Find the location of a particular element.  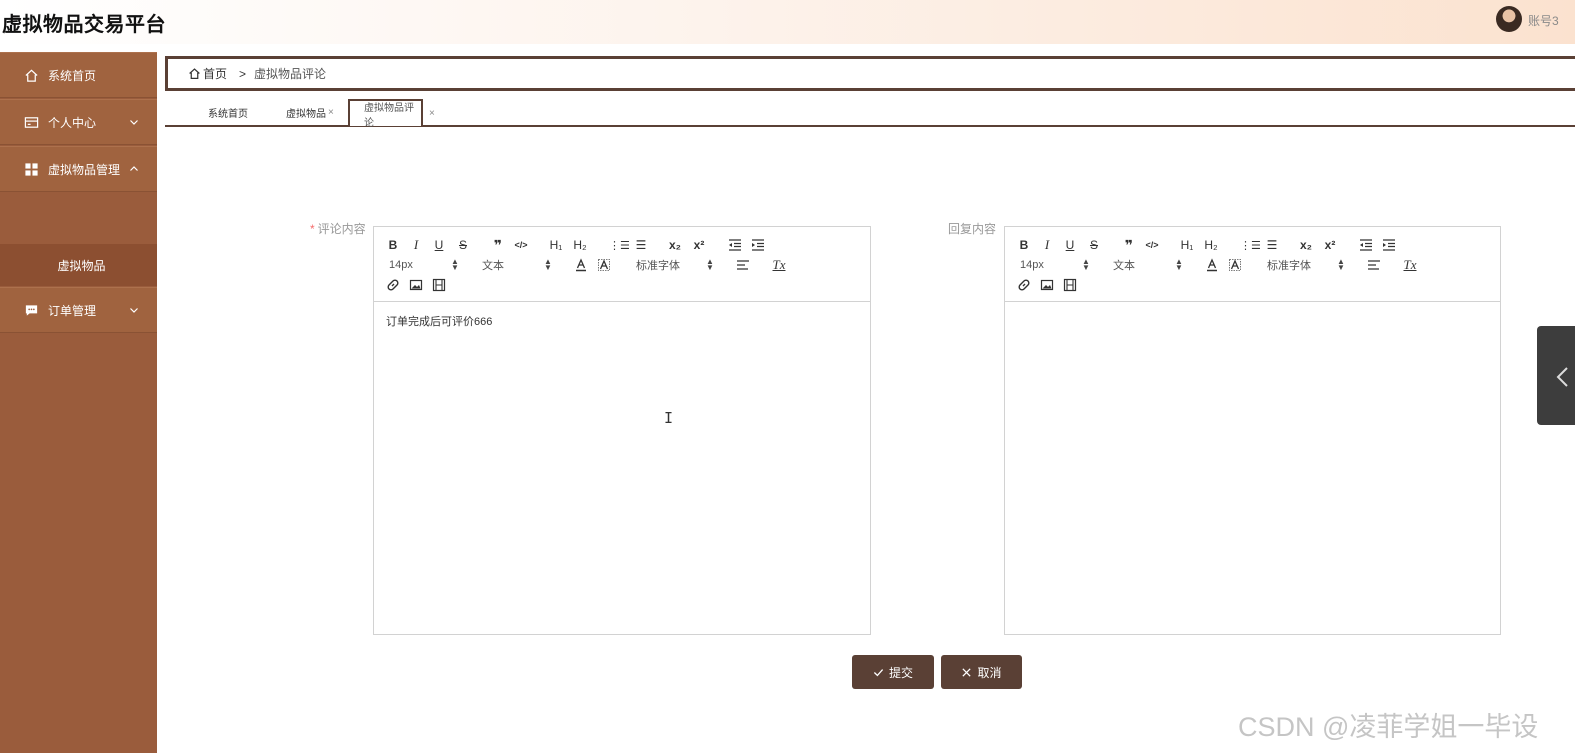

sidebar: 系统首页 个人中心 虚拟物品管理 虚拟物品 订单管理 is located at coordinates (78, 402).